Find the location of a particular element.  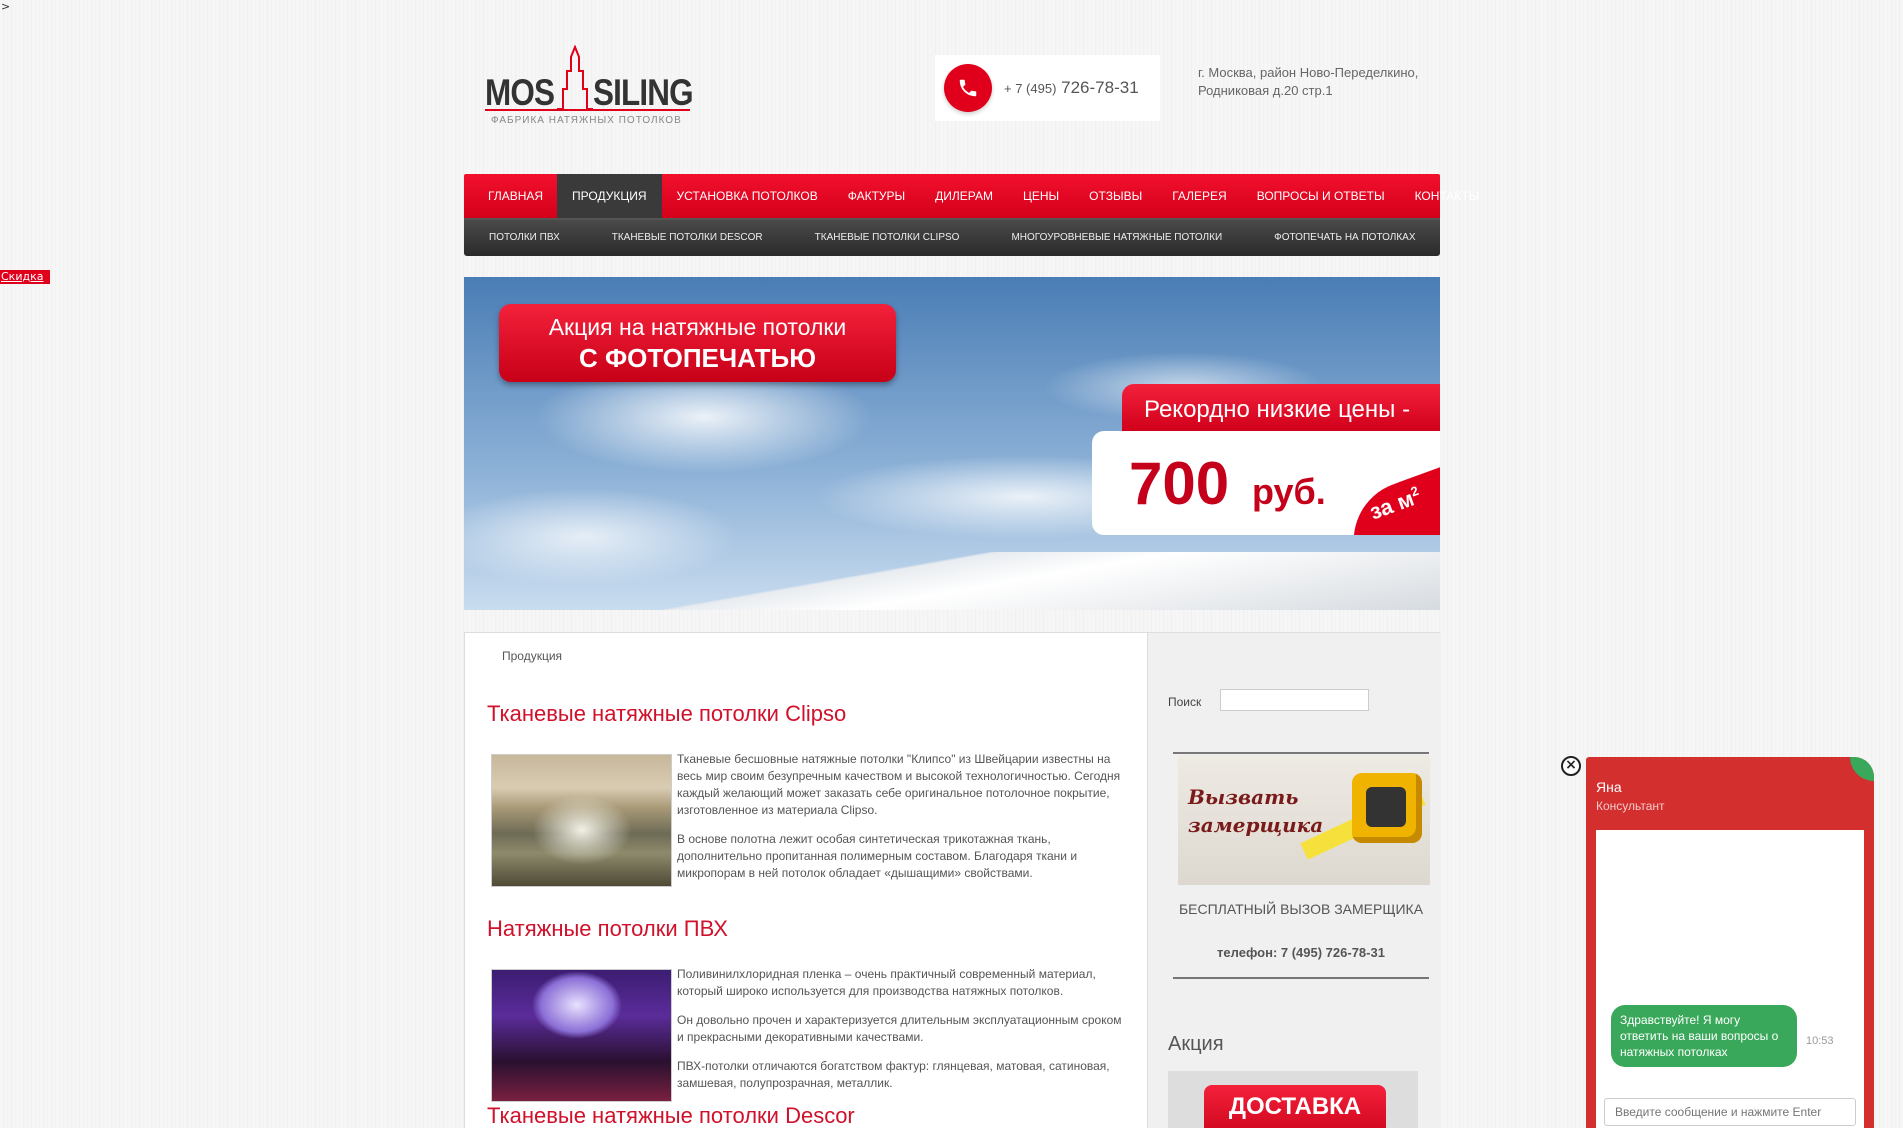

logo-subtitle: ФАБРИКА НАТЯЖНЫХ ПОТОЛКОВ is located at coordinates (586, 120).